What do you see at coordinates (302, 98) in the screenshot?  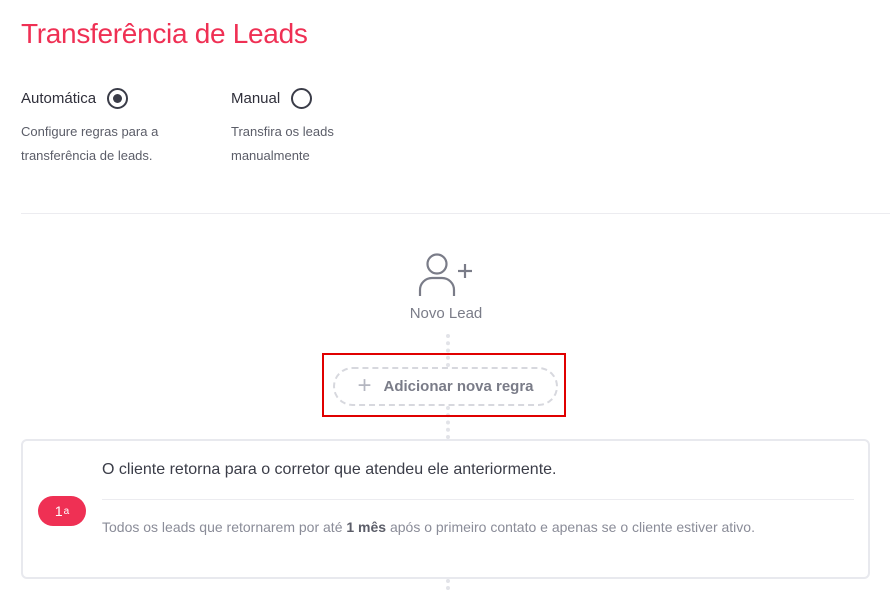 I see `manual-radio` at bounding box center [302, 98].